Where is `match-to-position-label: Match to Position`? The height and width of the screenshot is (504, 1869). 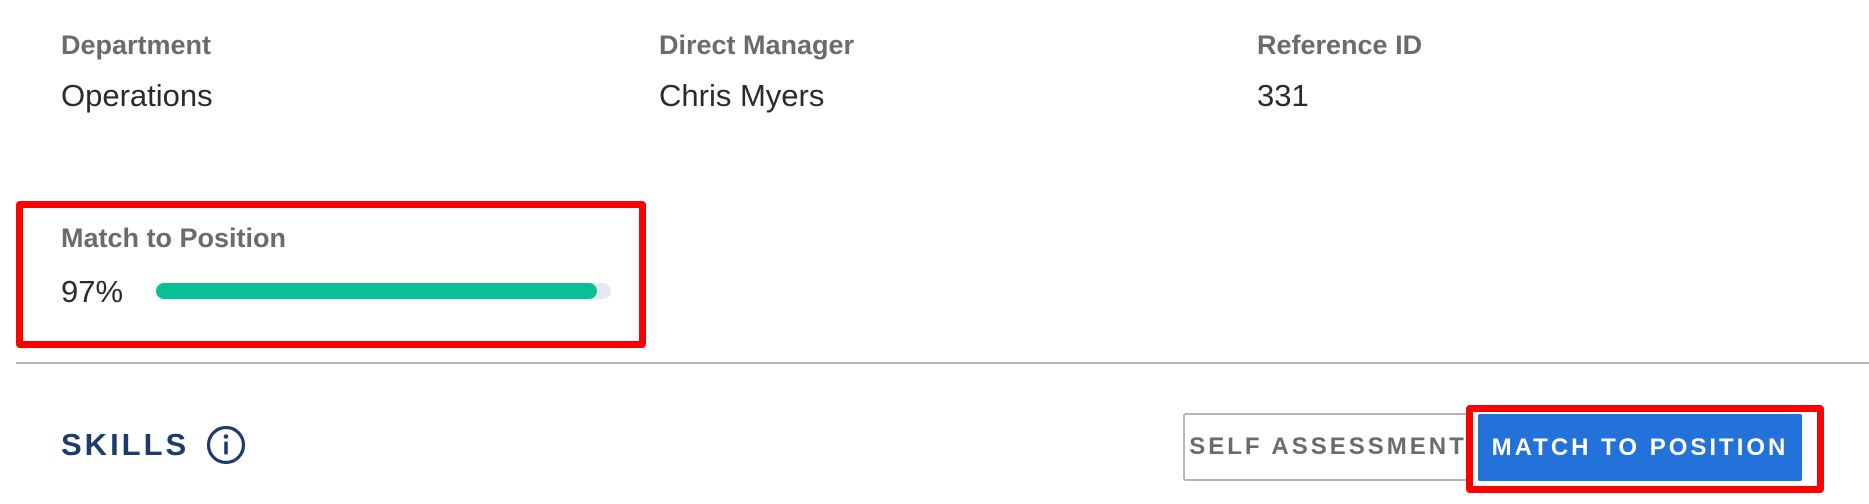
match-to-position-label: Match to Position is located at coordinates (173, 238).